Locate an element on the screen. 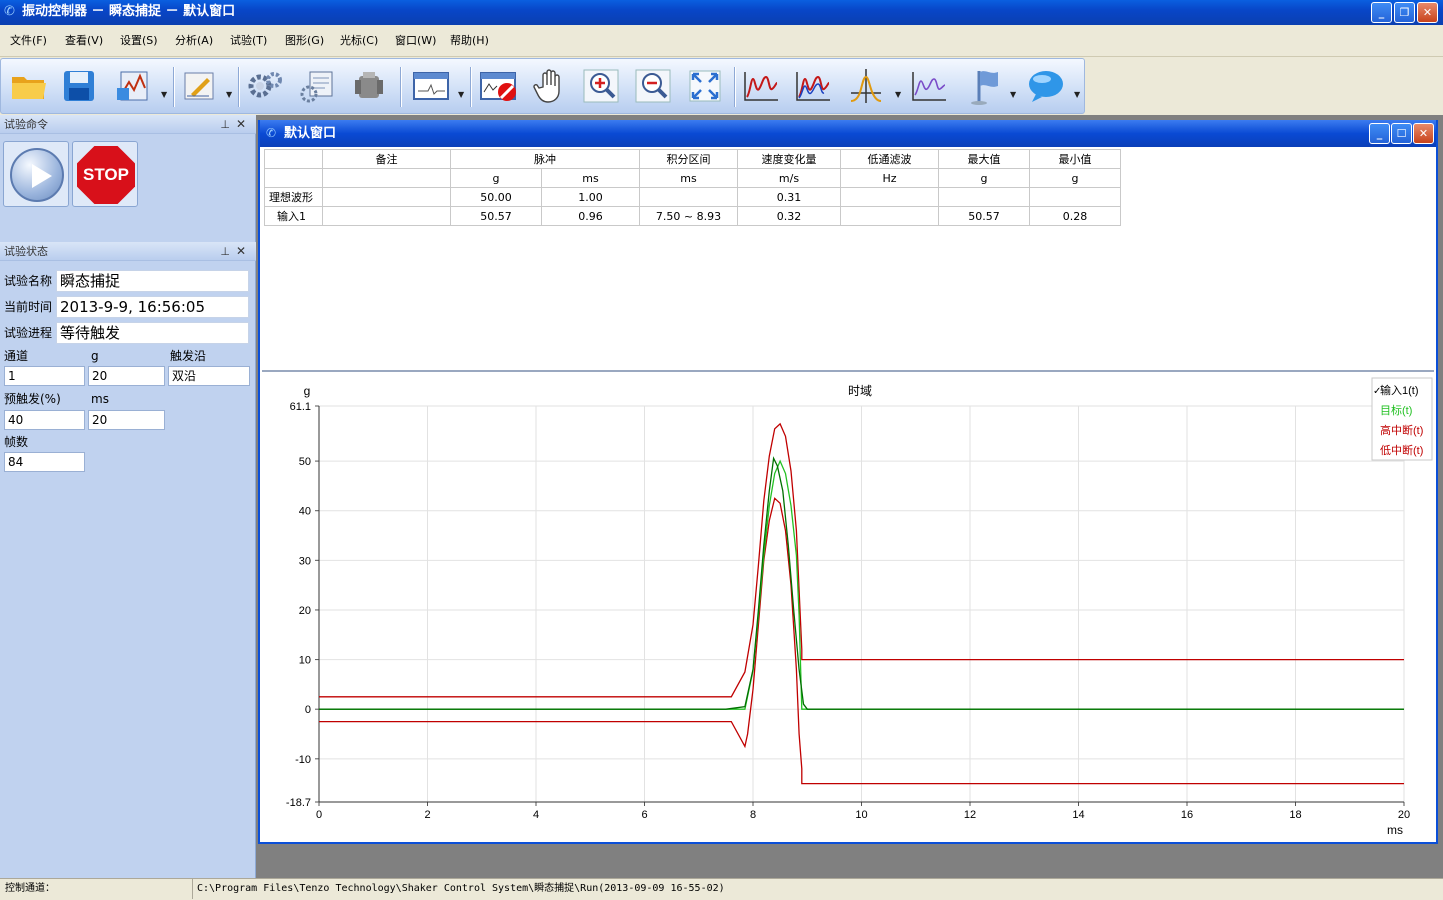  delete-chart-icon is located at coordinates (499, 86).